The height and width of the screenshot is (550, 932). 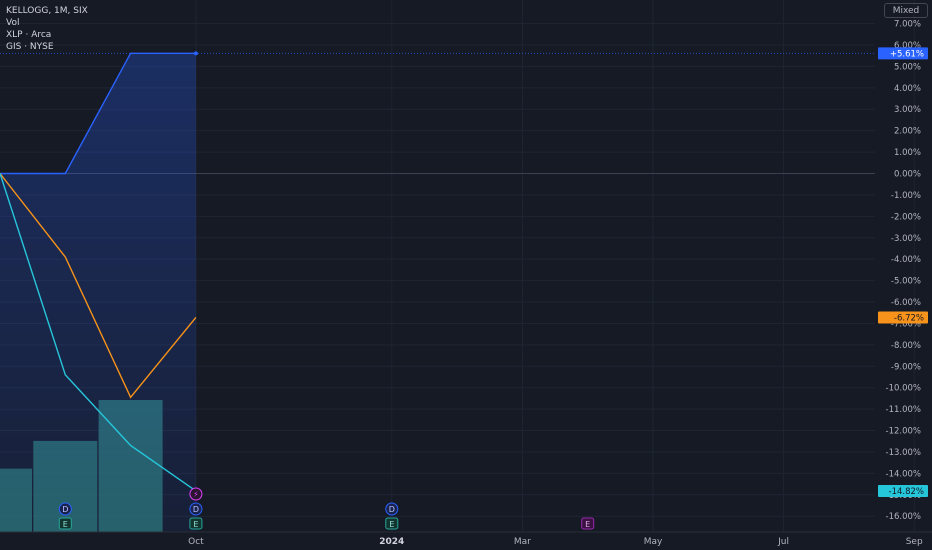 I want to click on time-axis-label: Jul, so click(x=783, y=542).